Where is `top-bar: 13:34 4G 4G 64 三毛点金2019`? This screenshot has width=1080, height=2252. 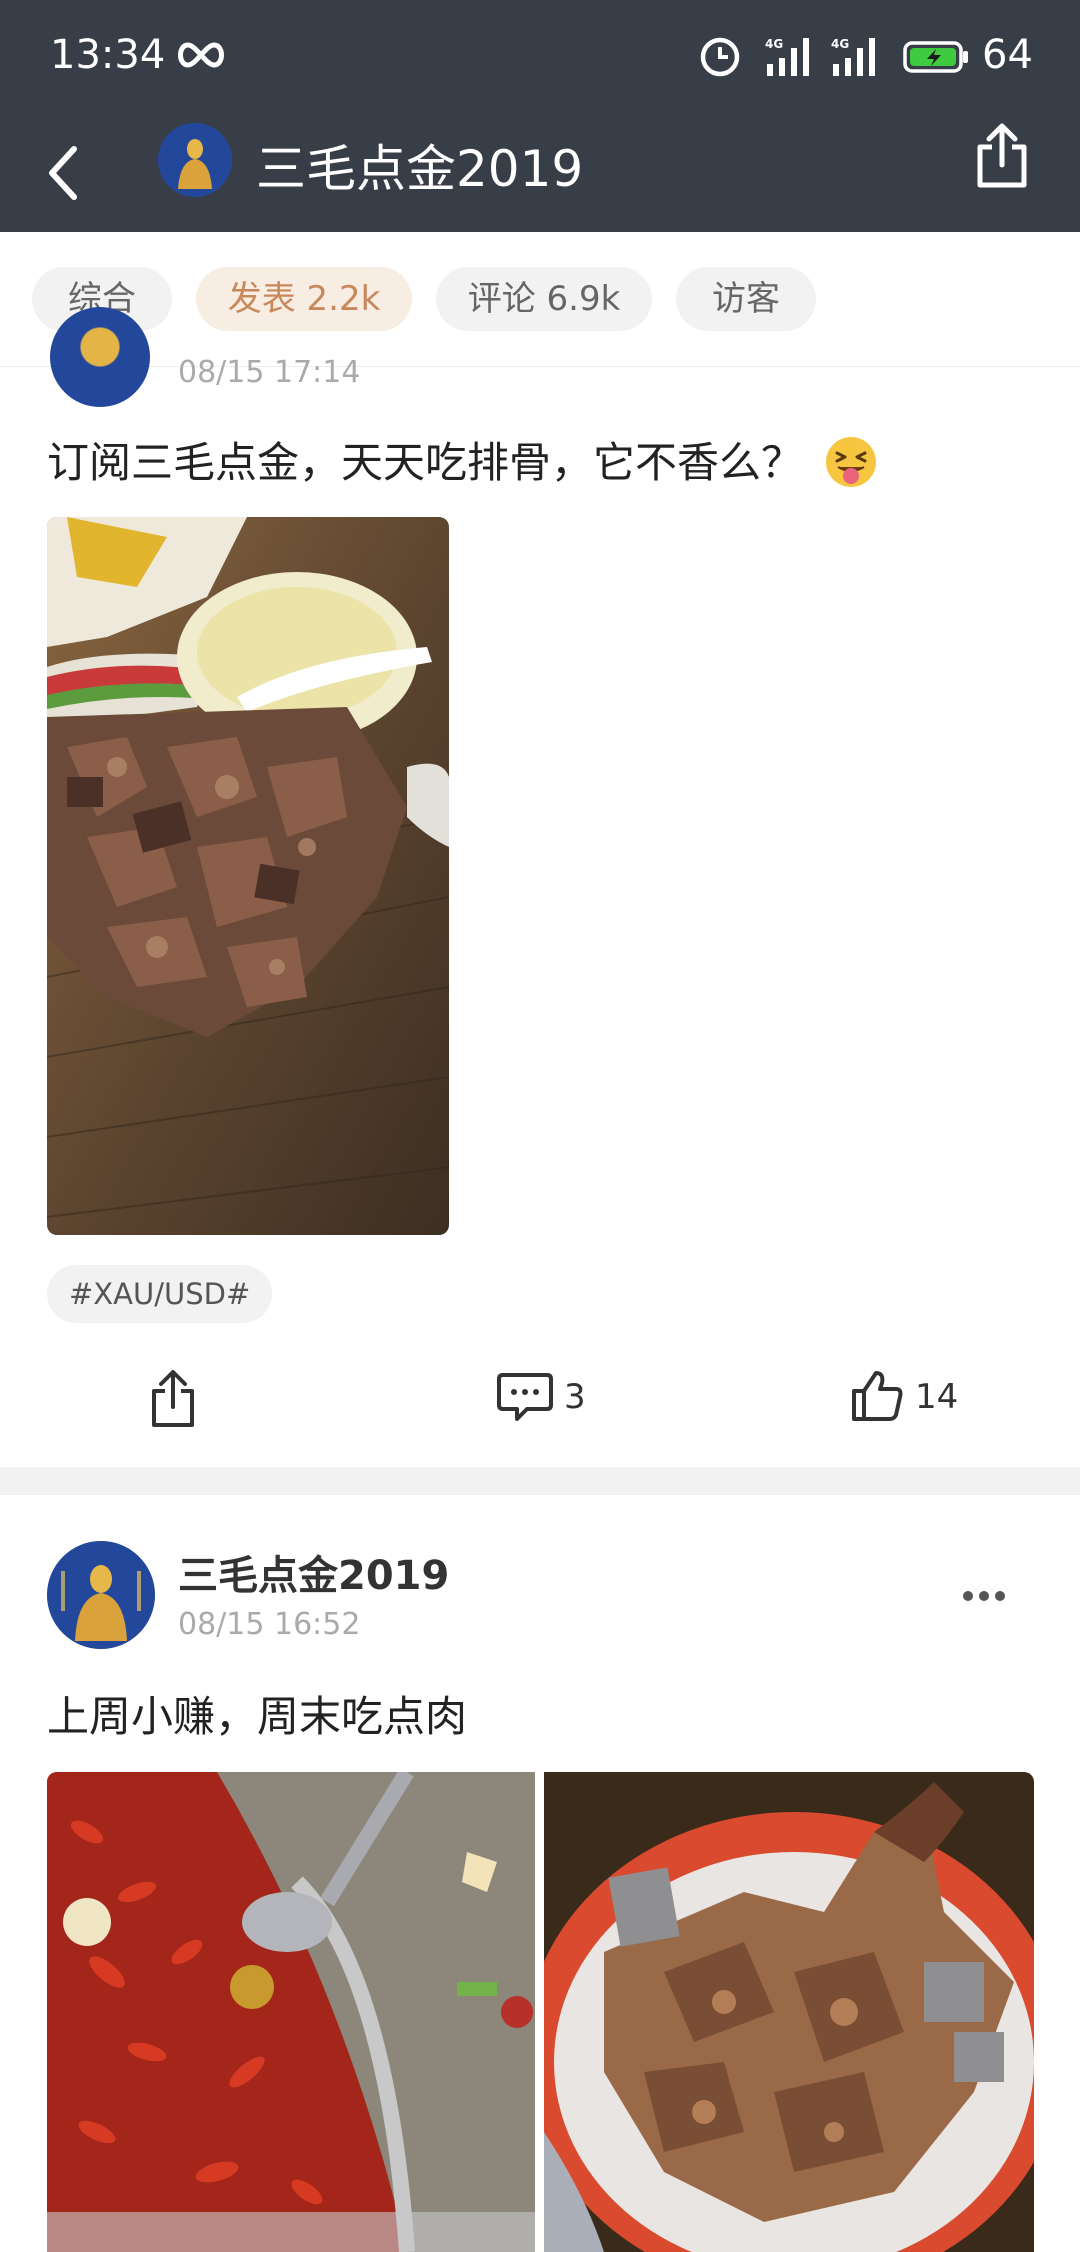
top-bar: 13:34 4G 4G 64 三毛点金2019 is located at coordinates (540, 116).